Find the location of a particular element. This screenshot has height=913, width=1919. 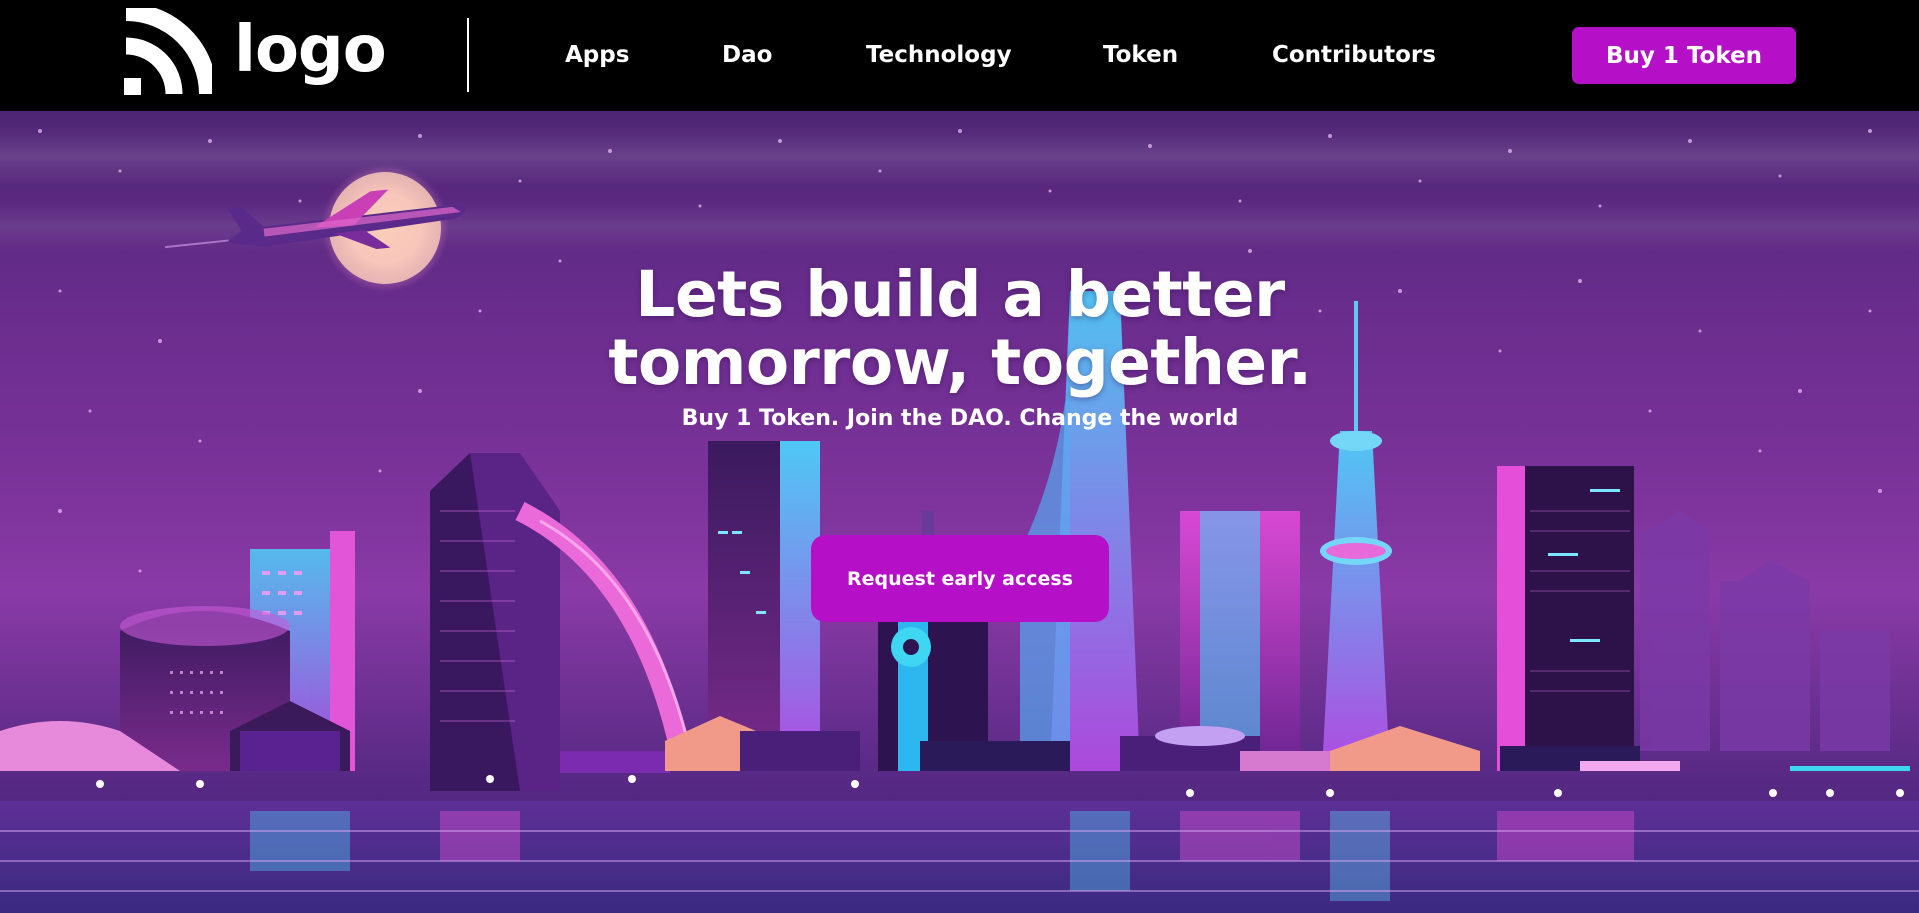

request-early-access-button: Request early access is located at coordinates (960, 578).